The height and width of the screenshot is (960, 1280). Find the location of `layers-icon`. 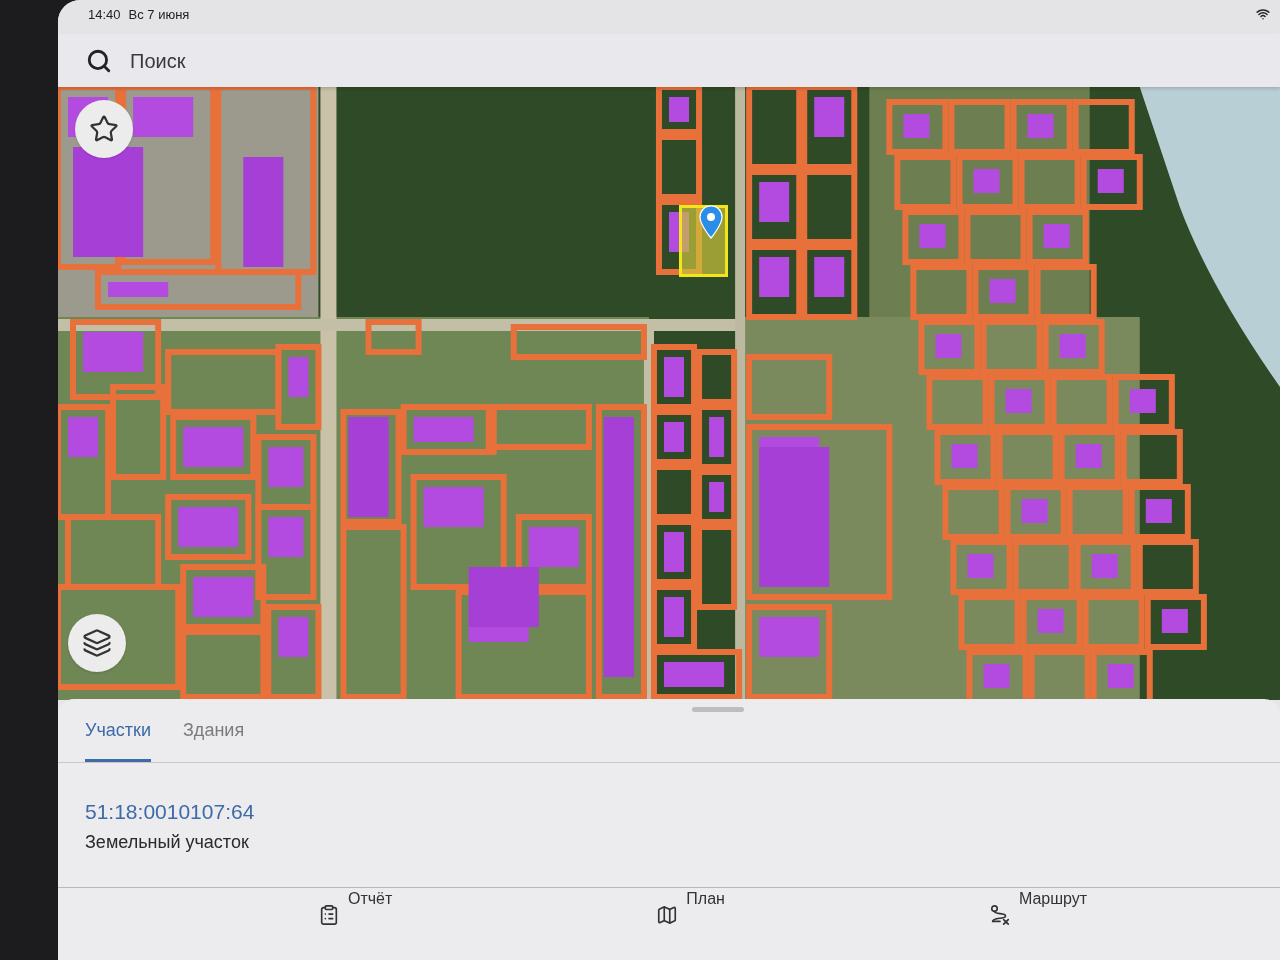

layers-icon is located at coordinates (97, 643).